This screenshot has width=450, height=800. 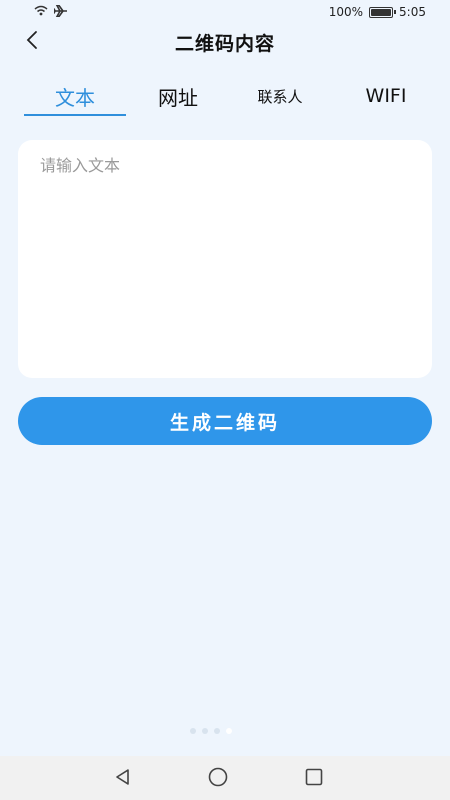 I want to click on page-dot-active, so click(x=229, y=731).